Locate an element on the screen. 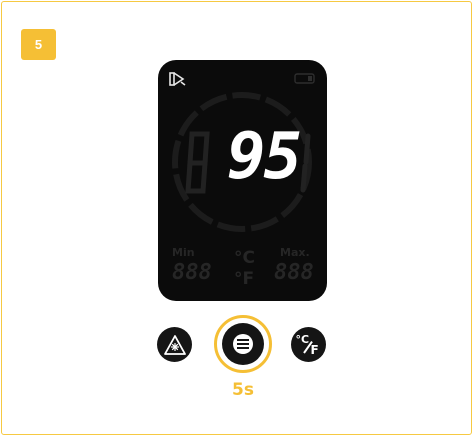 Image resolution: width=476 pixels, height=438 pixels. max-label: Max. is located at coordinates (295, 252).